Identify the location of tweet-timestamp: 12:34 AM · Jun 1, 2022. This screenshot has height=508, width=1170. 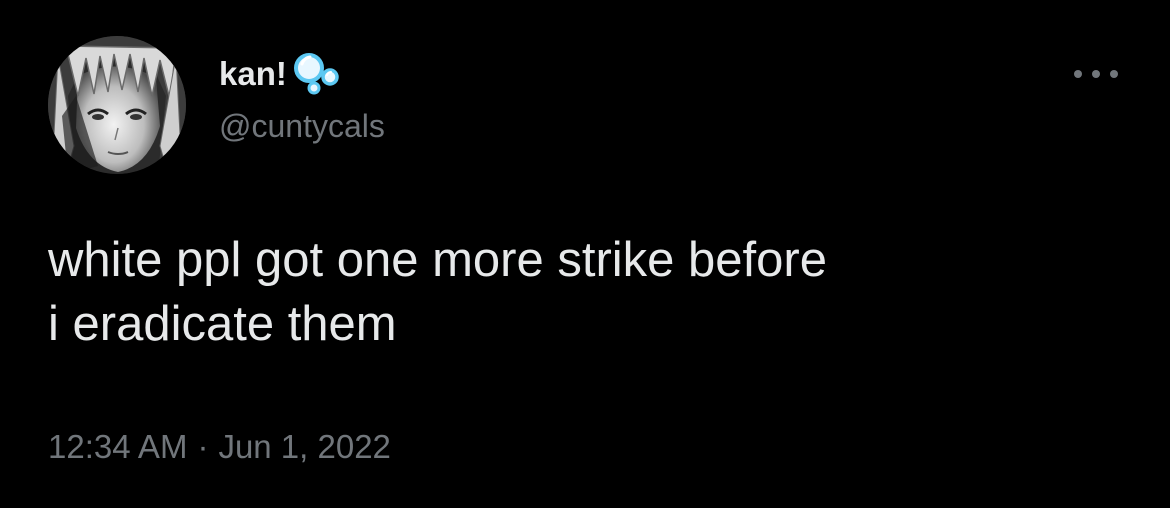
(219, 447).